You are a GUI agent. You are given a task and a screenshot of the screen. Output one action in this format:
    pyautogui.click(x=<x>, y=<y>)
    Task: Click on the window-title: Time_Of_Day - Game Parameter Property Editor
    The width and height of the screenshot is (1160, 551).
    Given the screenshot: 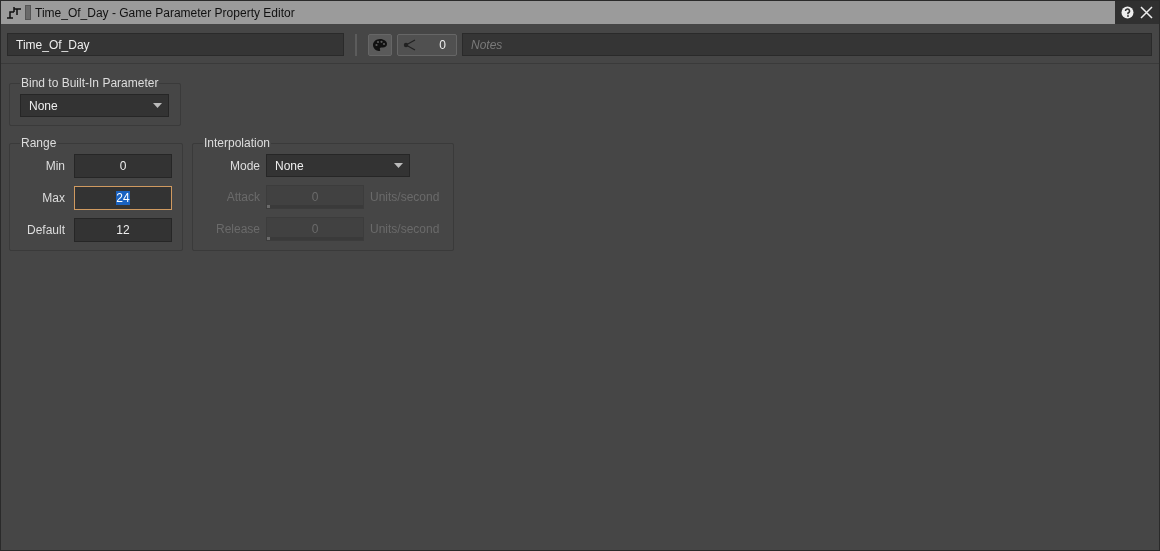 What is the action you would take?
    pyautogui.click(x=165, y=12)
    